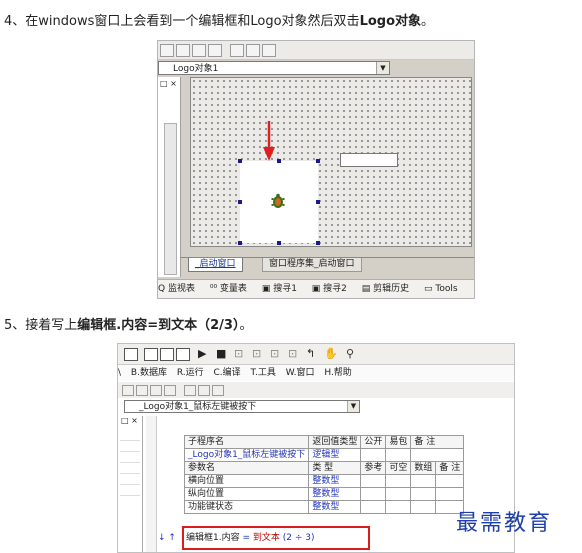  I want to click on property-panel: □ ×, so click(169, 177).